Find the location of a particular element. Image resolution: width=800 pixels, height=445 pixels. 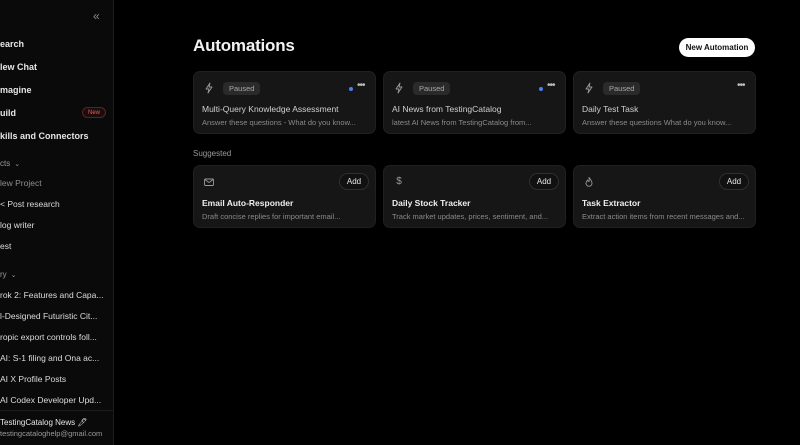

account-name: TestingCatalog News 🖊 is located at coordinates (44, 422).